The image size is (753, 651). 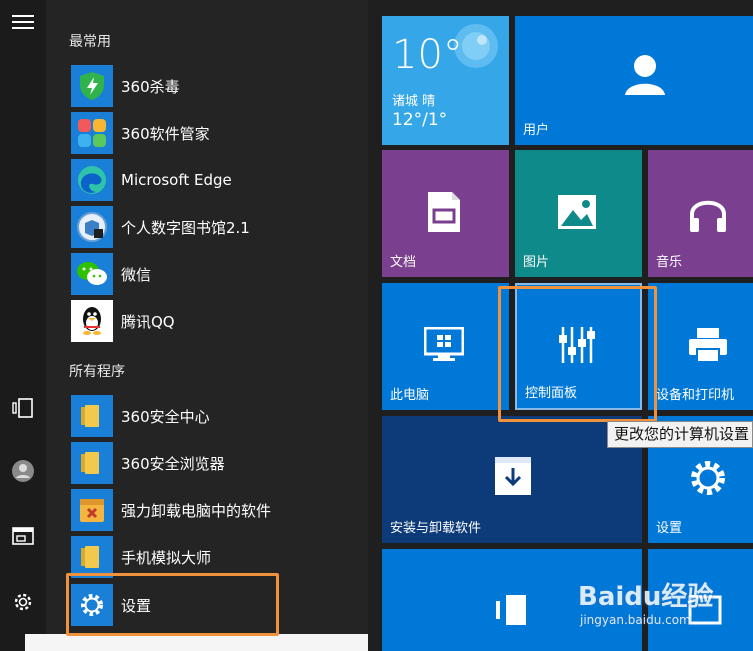 I want to click on tile-label: 文档, so click(x=403, y=262).